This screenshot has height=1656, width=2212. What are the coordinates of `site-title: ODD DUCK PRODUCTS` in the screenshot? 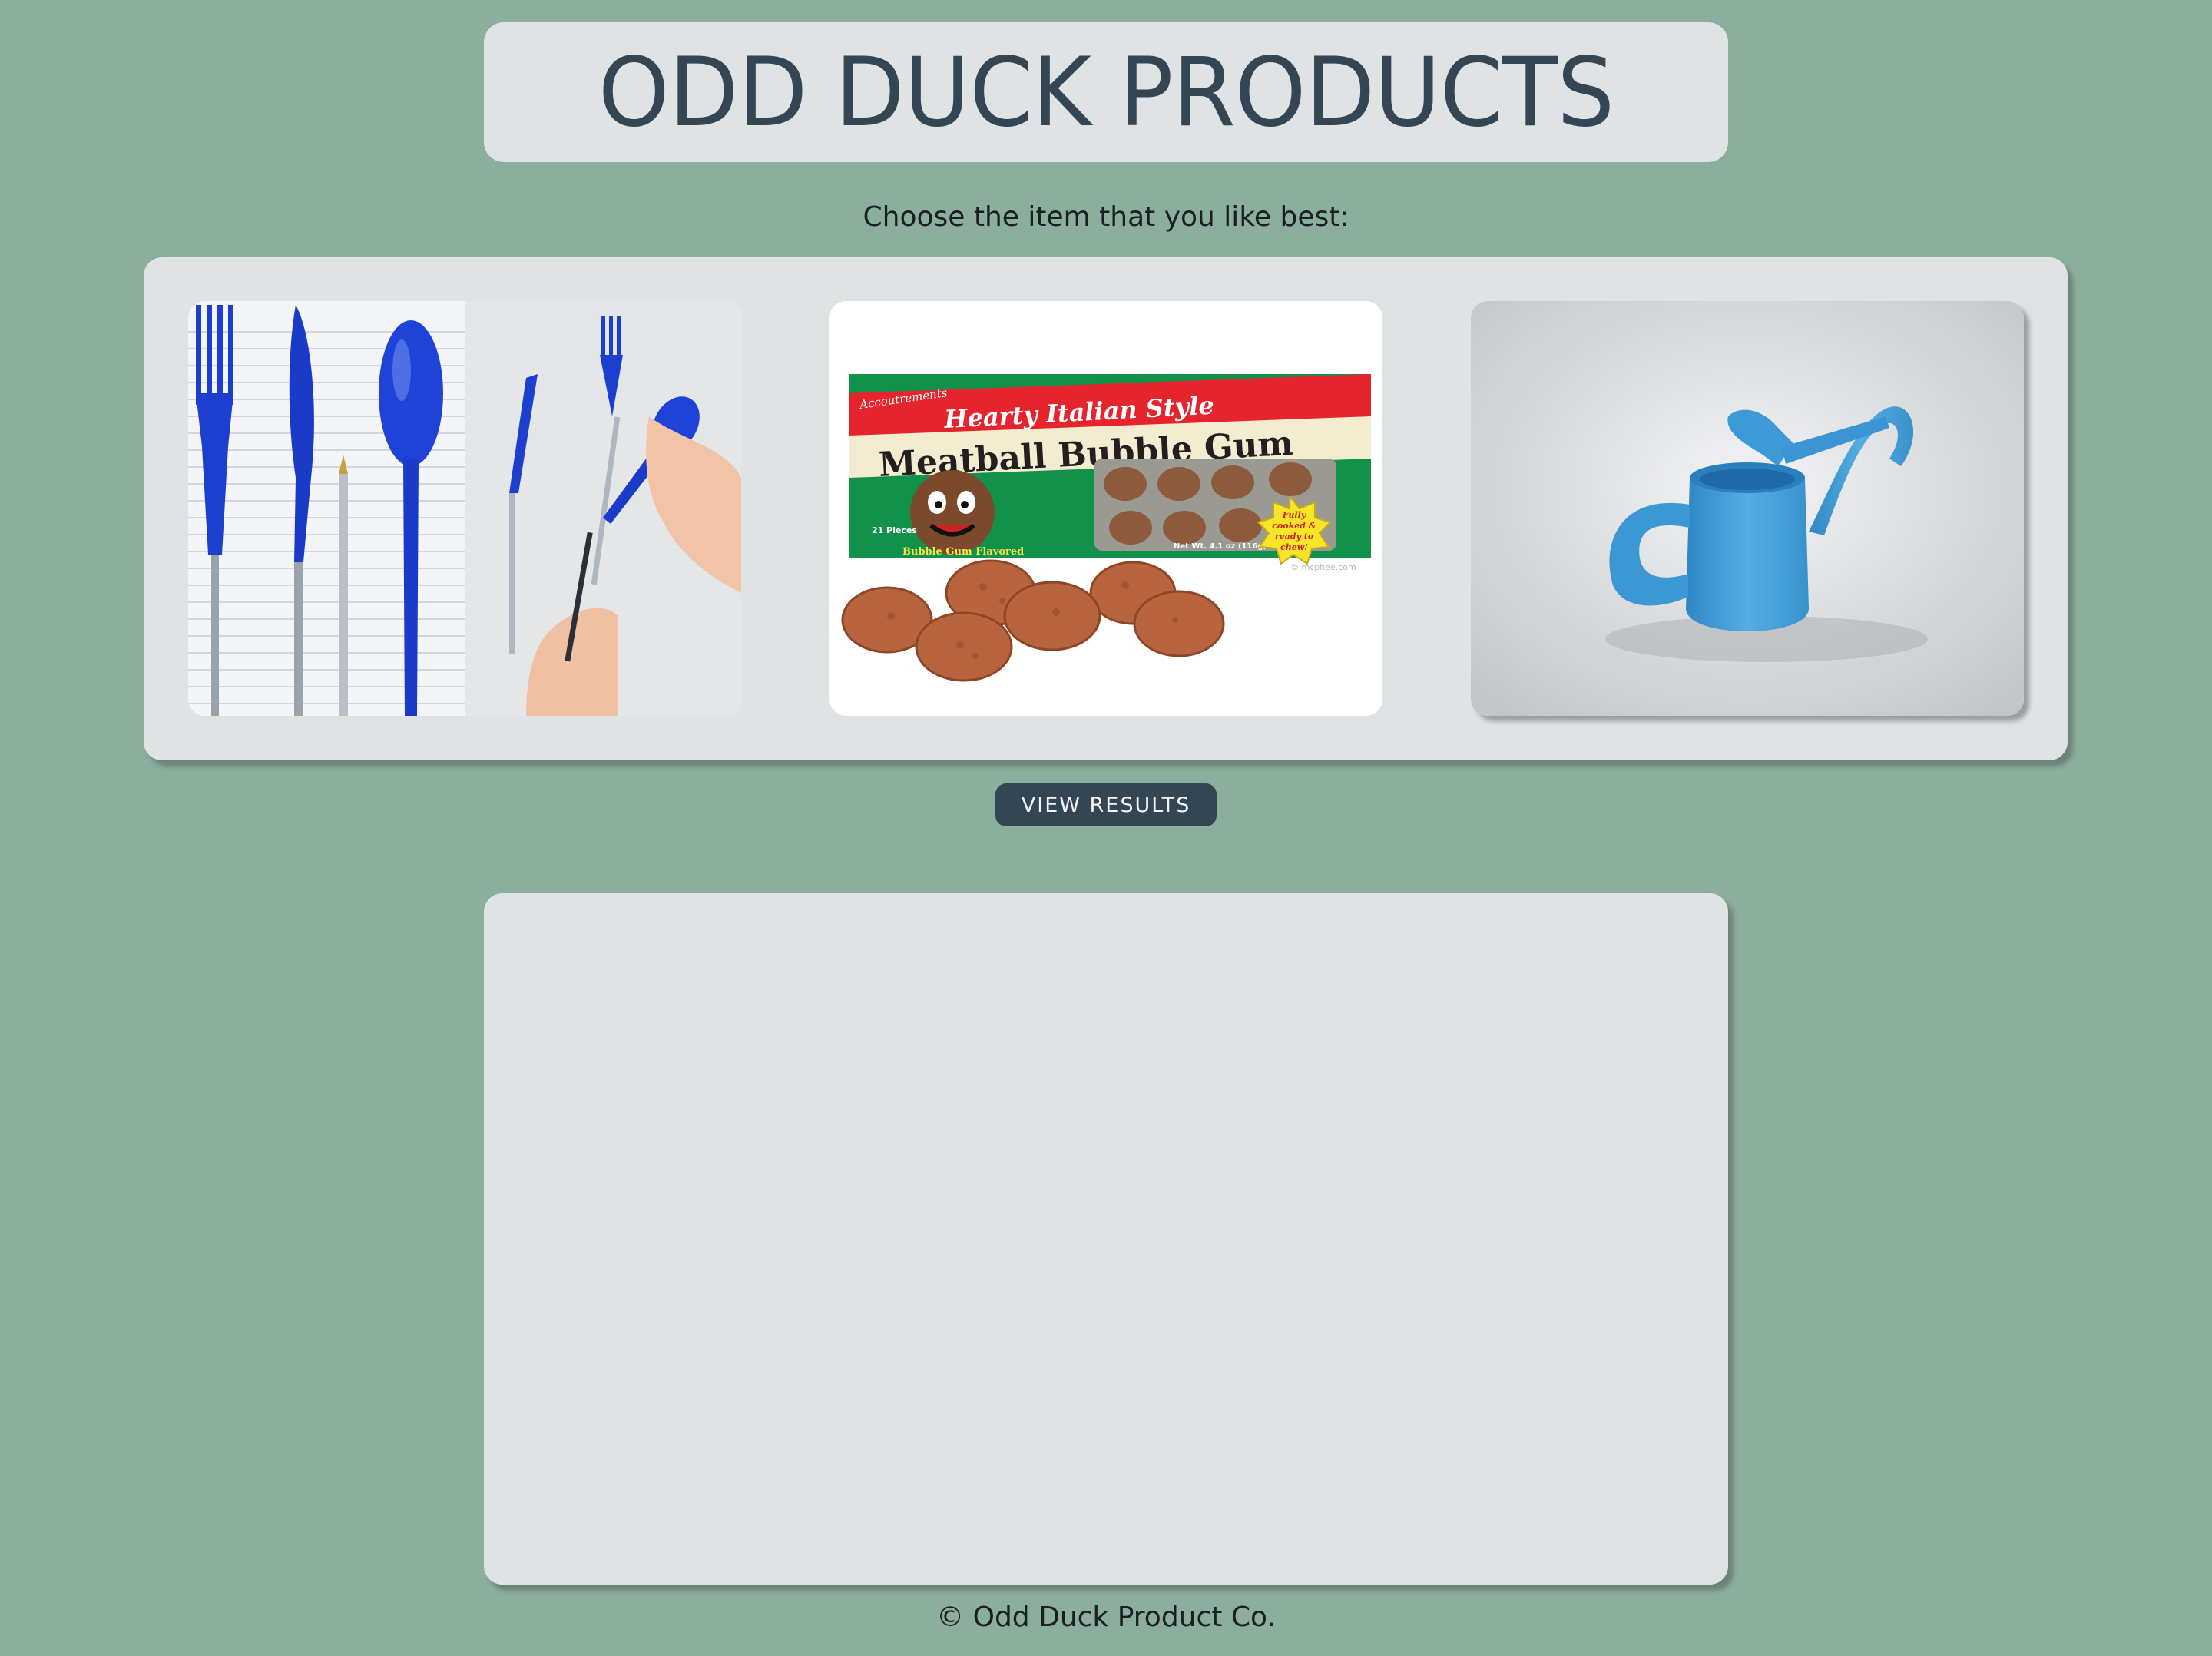 It's located at (1106, 92).